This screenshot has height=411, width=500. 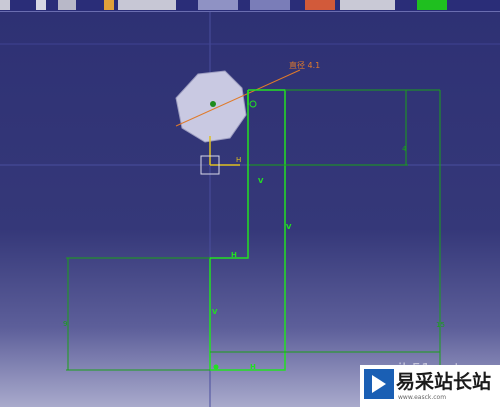 I want to click on sphere-center-point, so click(x=213, y=104).